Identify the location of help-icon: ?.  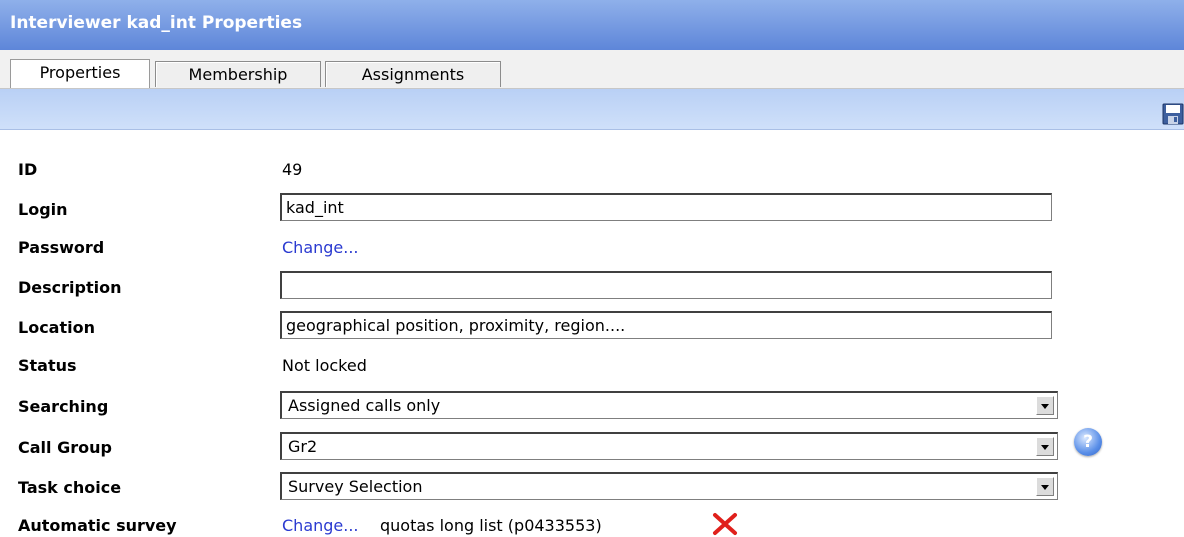
(1088, 442).